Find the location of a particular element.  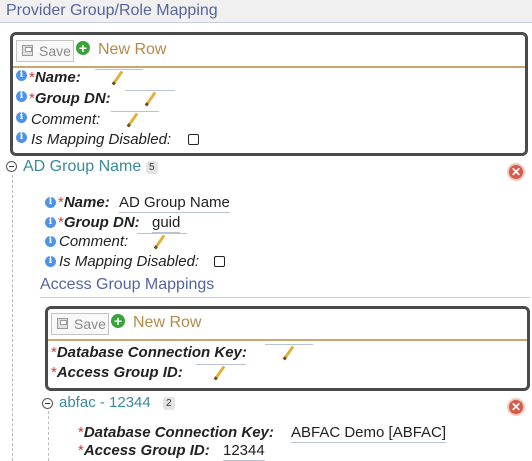

page-header: Provider Group/Role Mapping is located at coordinates (266, 11).